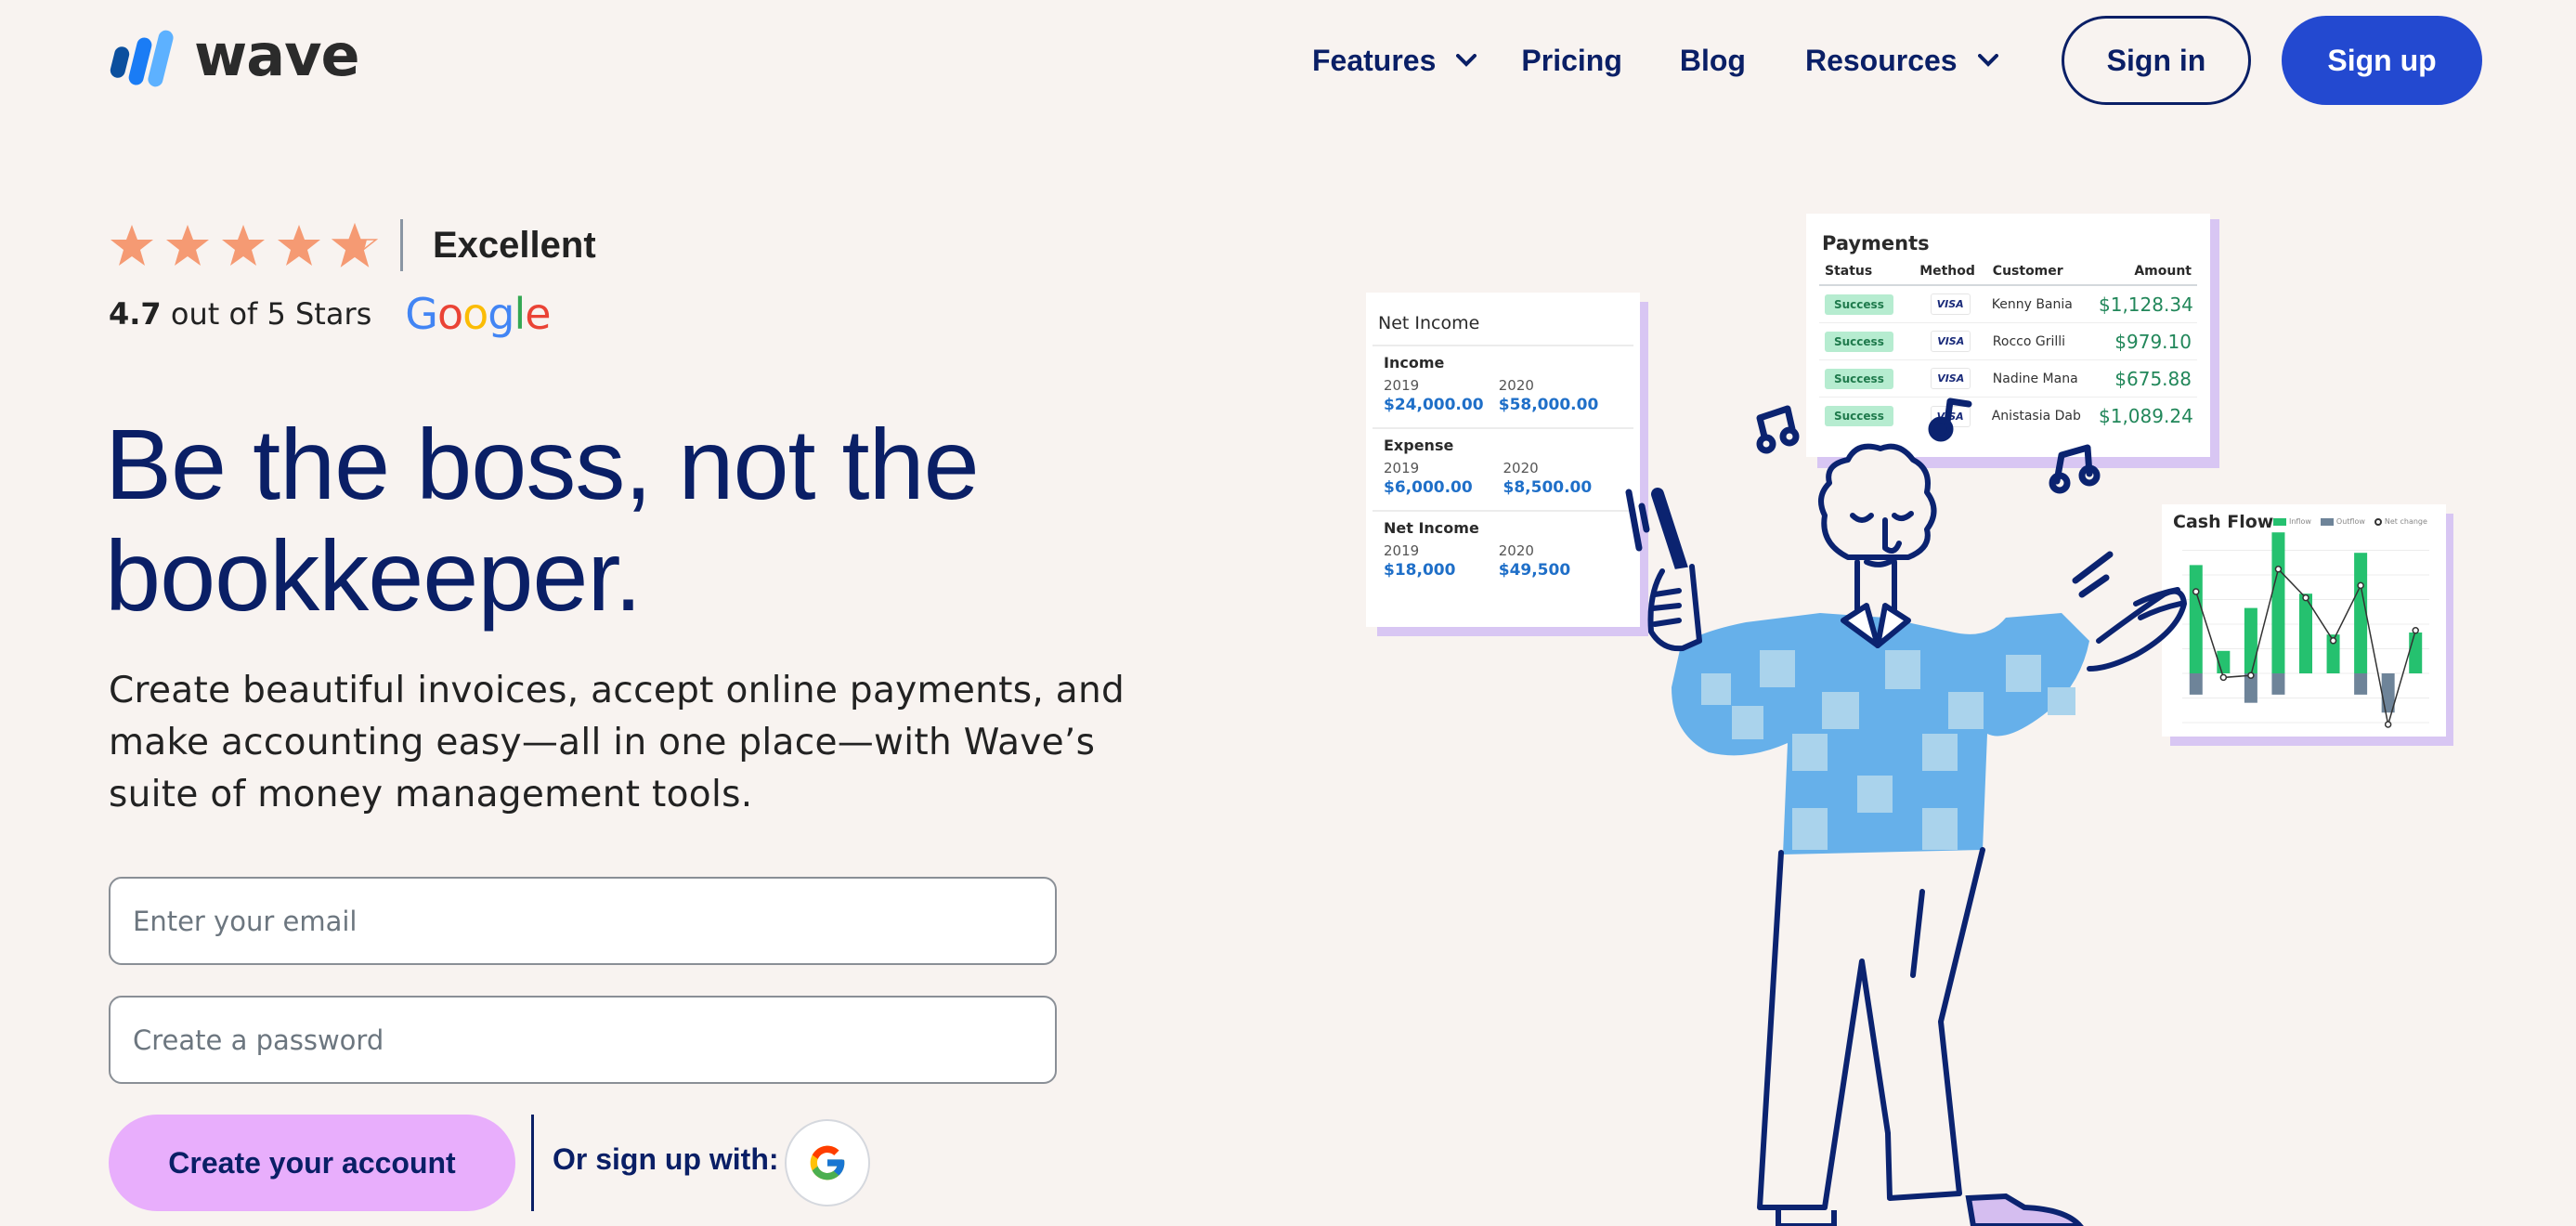 The image size is (2576, 1226). Describe the element at coordinates (1548, 405) in the screenshot. I see `ni-value: $58,000.00` at that location.